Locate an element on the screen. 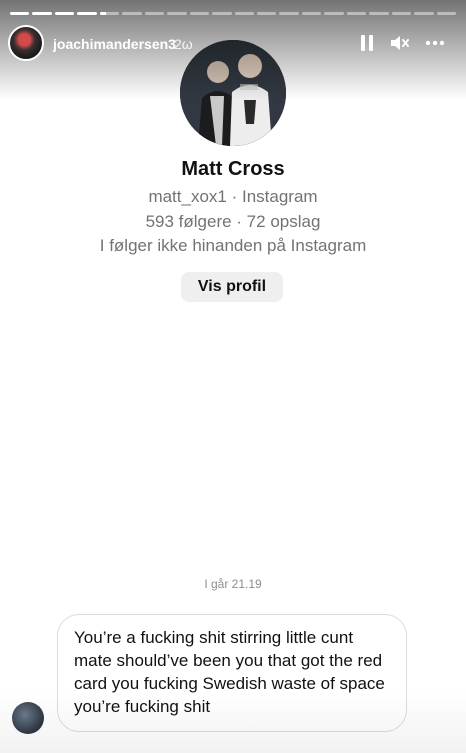  more-horizontal-icon is located at coordinates (435, 43).